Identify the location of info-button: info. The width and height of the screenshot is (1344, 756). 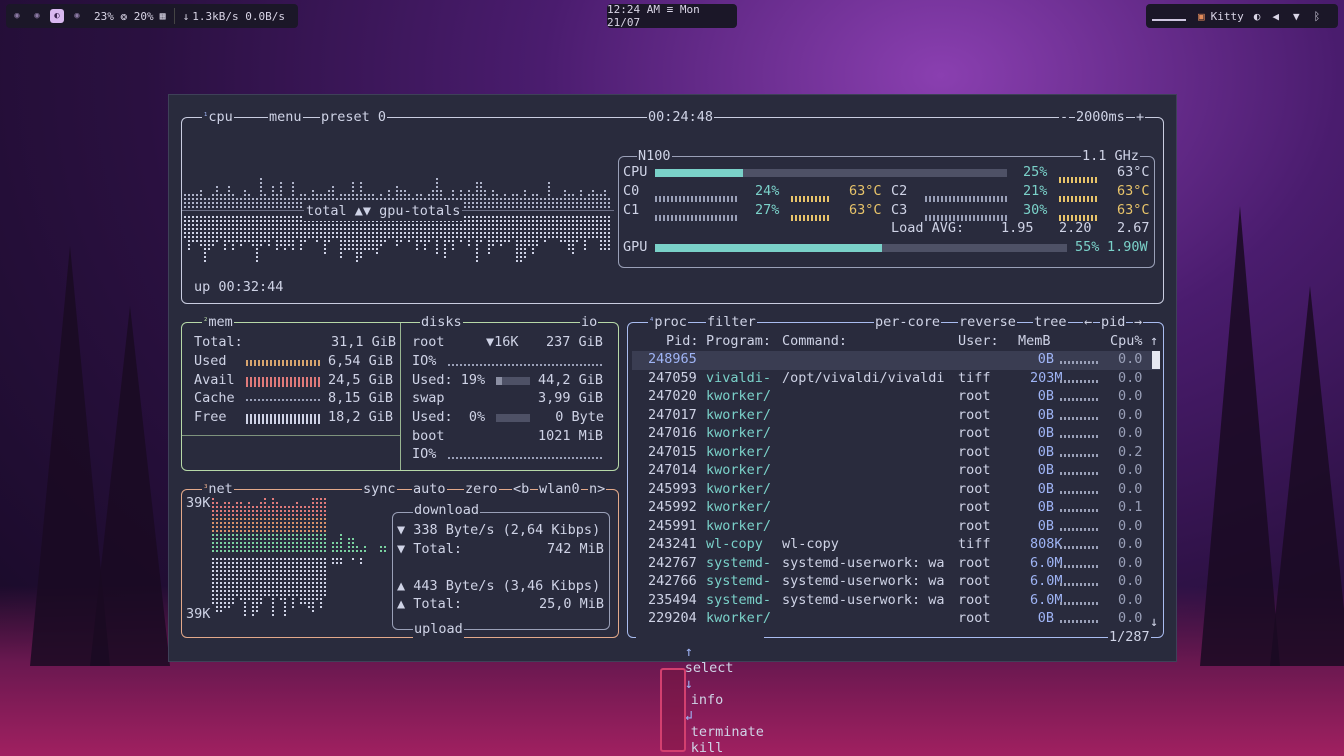
(707, 700).